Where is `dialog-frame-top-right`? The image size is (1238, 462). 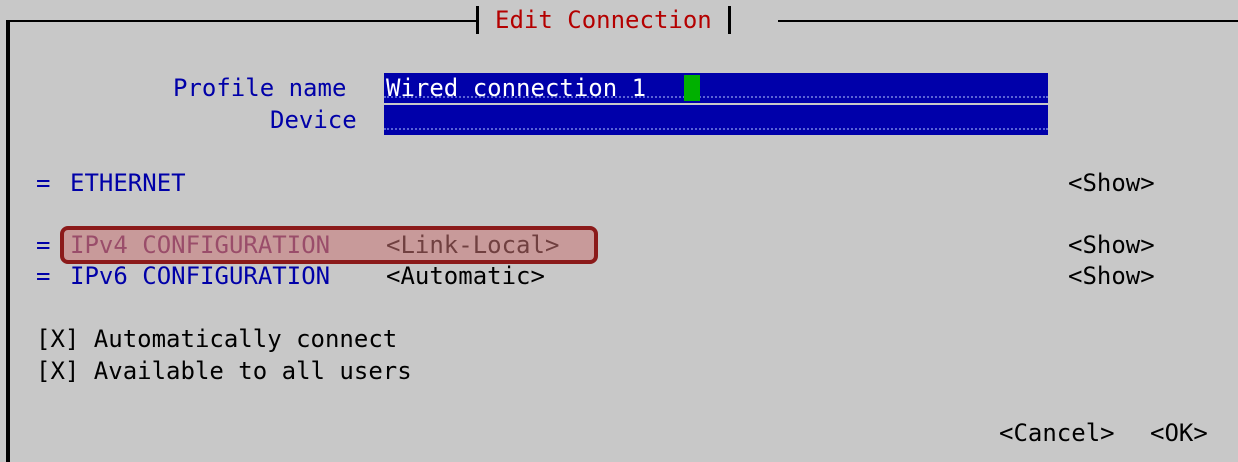
dialog-frame-top-right is located at coordinates (1008, 21).